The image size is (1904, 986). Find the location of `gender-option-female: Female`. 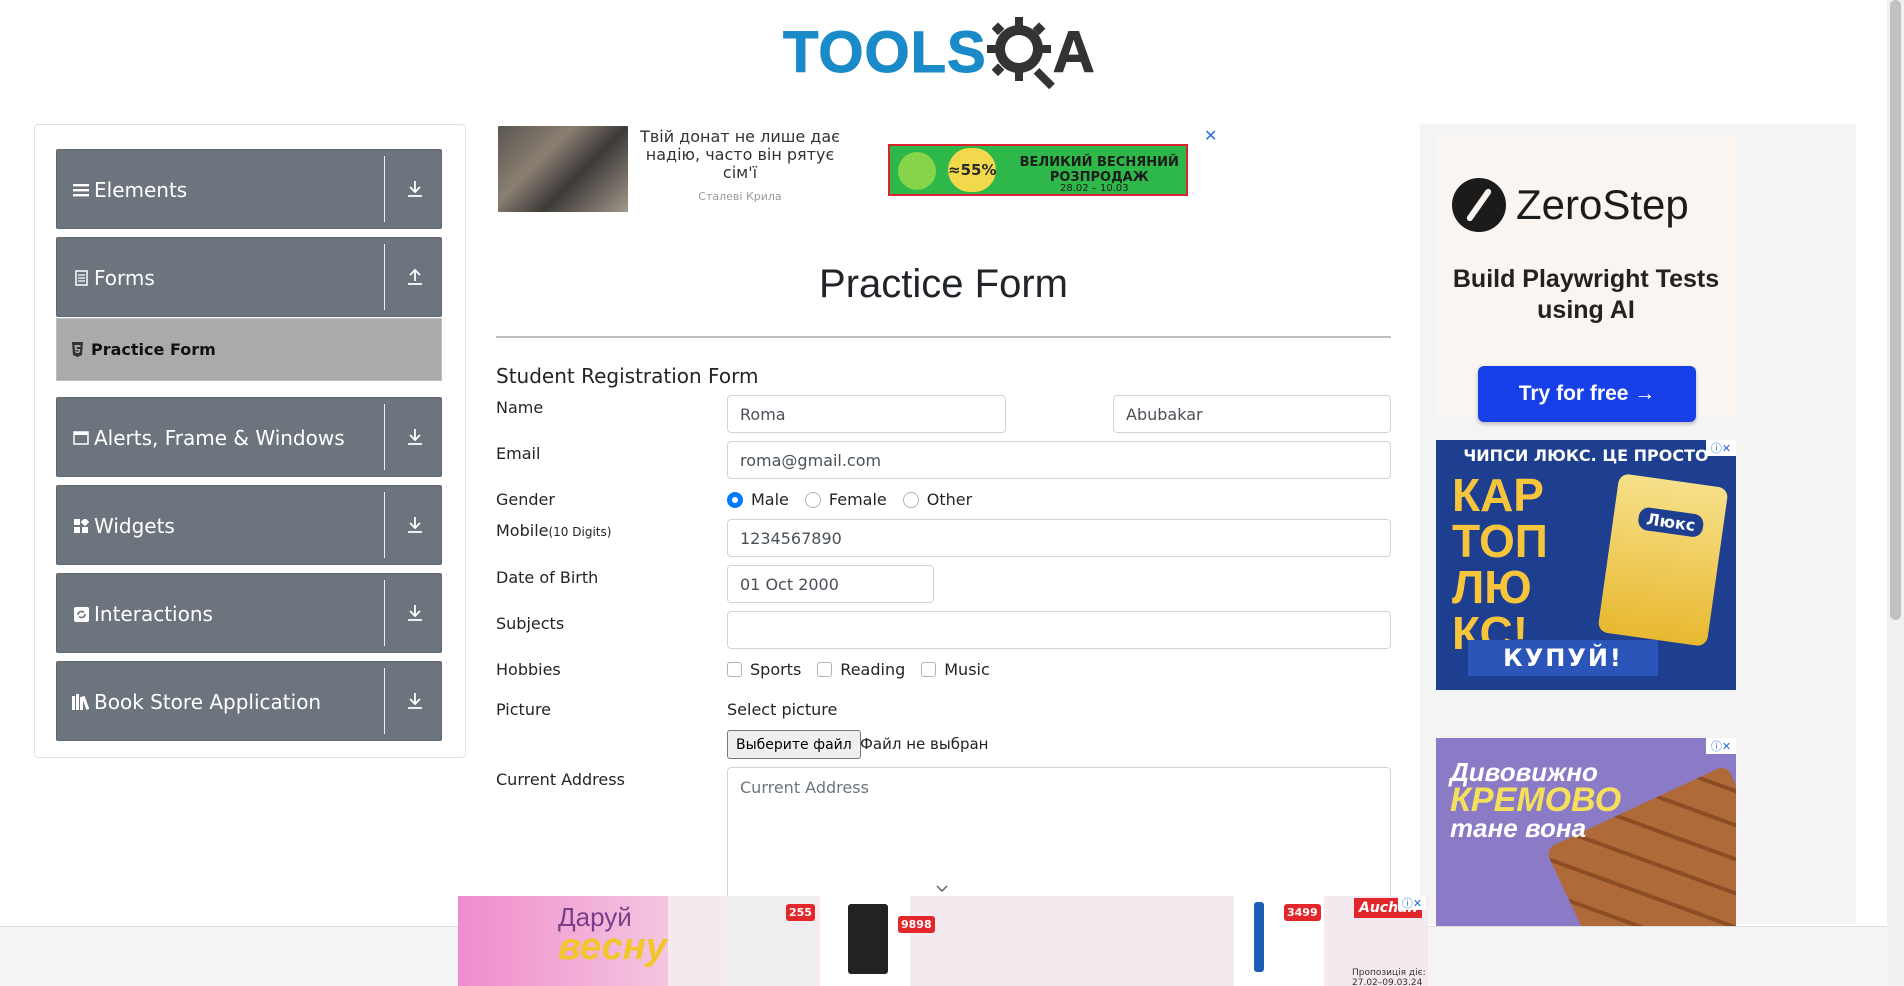

gender-option-female: Female is located at coordinates (845, 499).